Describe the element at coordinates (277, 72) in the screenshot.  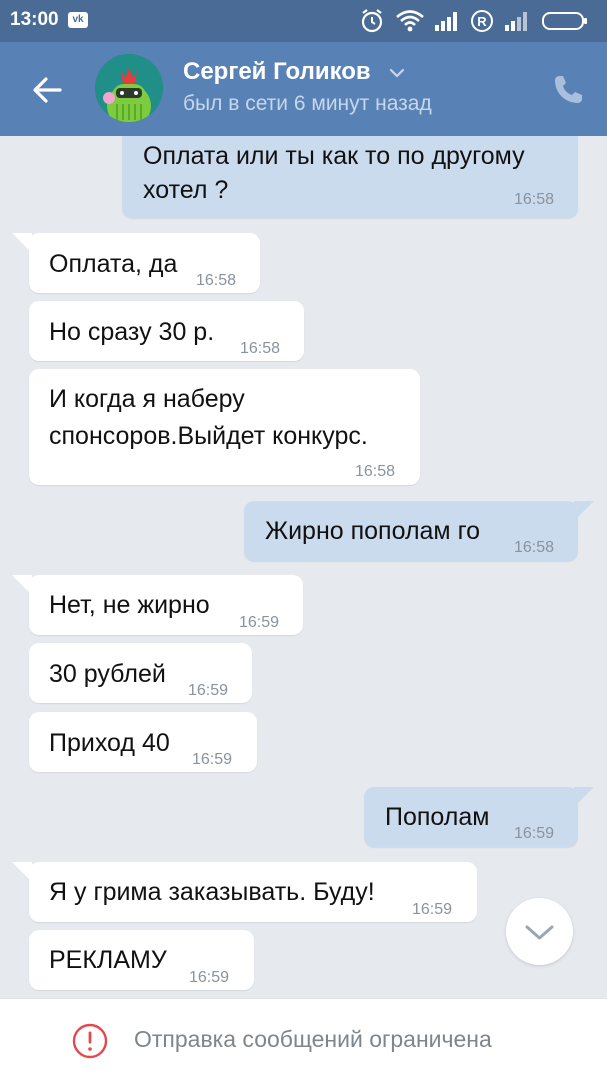
I see `contact-name: Сергей Голиков` at that location.